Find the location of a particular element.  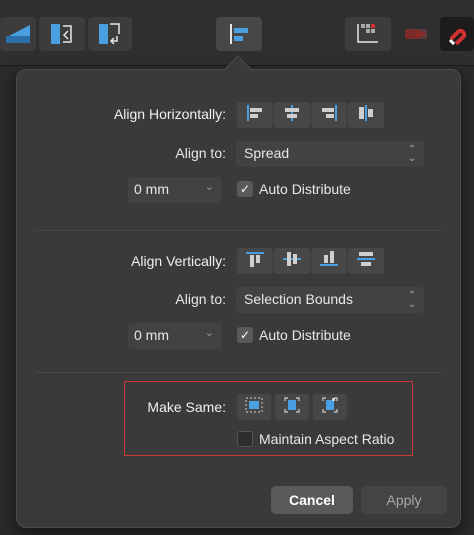

align-left-button is located at coordinates (255, 115).